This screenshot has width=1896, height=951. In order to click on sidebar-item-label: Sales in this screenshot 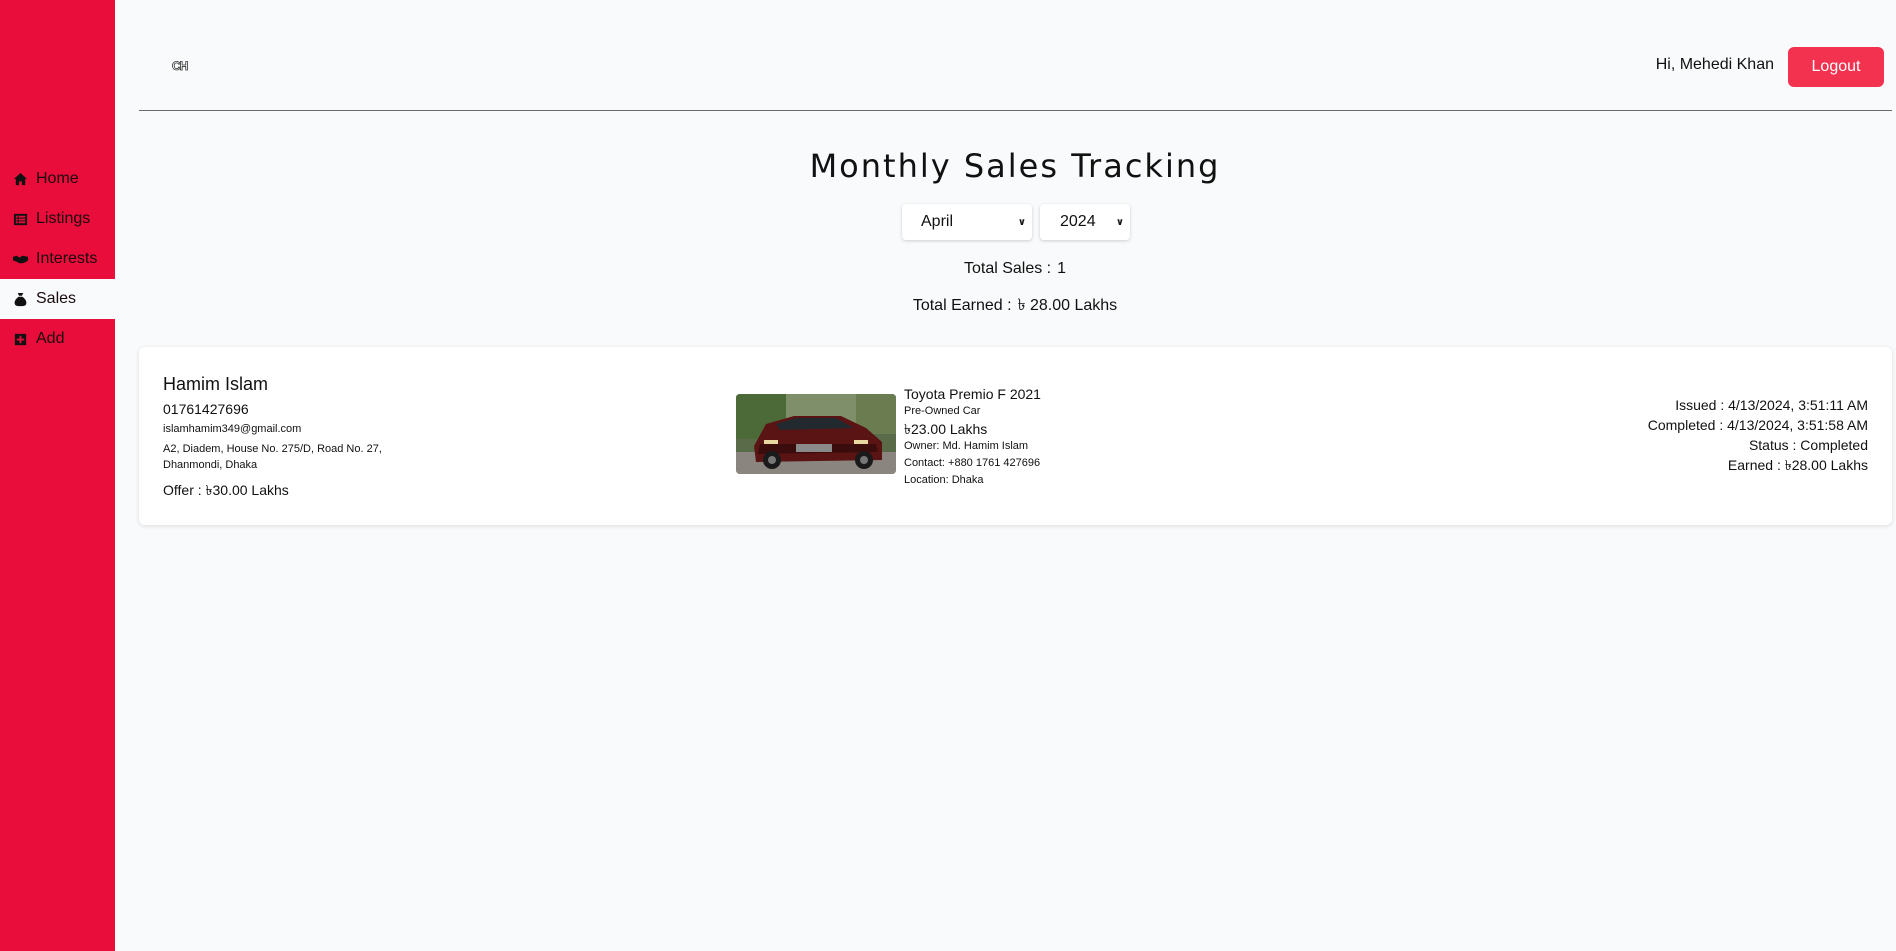, I will do `click(56, 298)`.